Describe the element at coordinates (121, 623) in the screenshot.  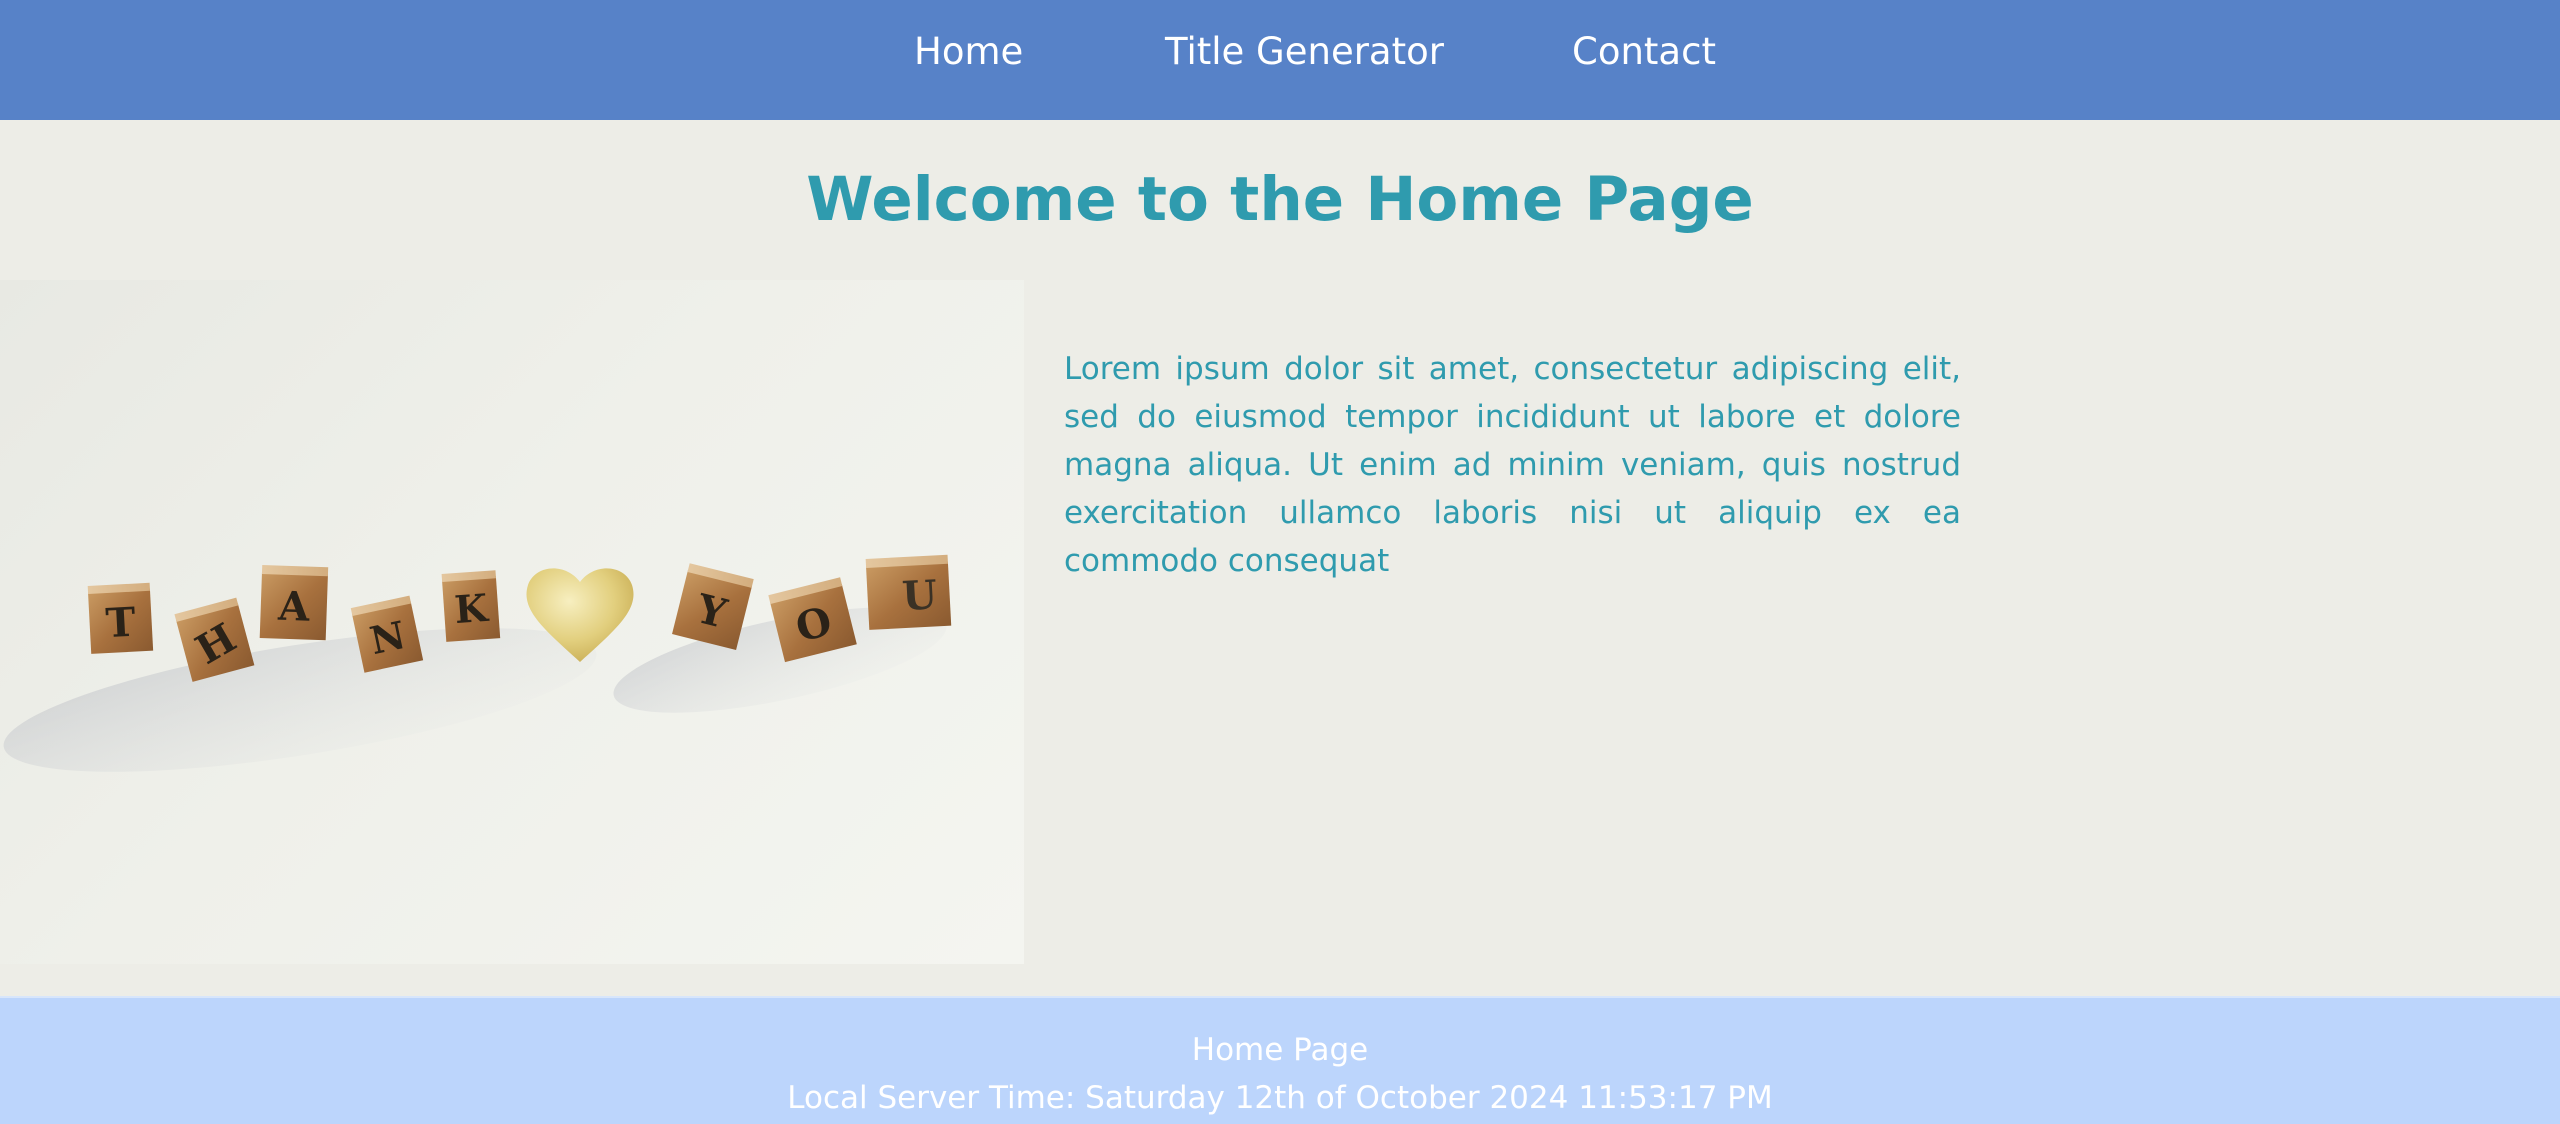
I see `block-letter: T` at that location.